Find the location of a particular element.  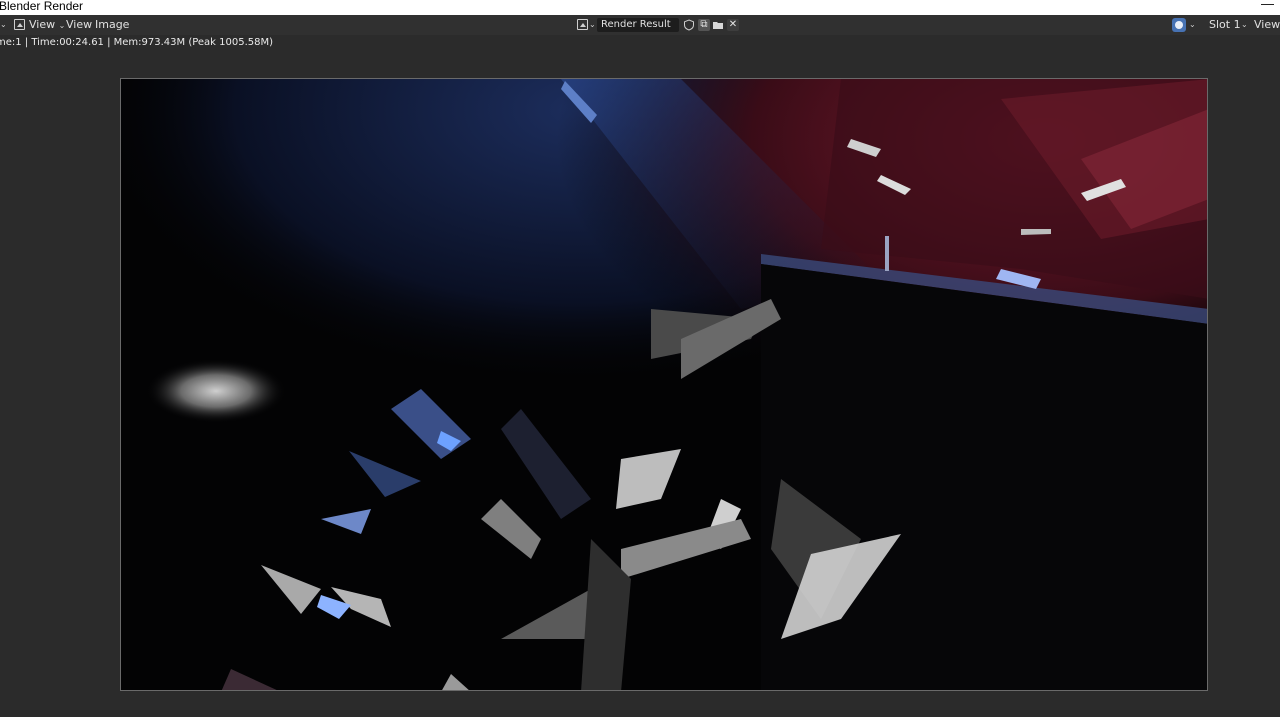

menu-view: View is located at coordinates (79, 25).